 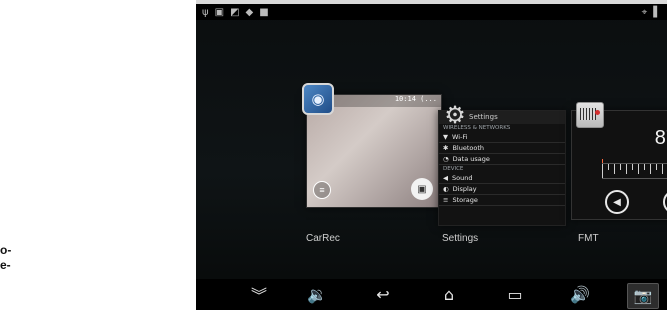 What do you see at coordinates (264, 12) in the screenshot?
I see `storage-icon: ■` at bounding box center [264, 12].